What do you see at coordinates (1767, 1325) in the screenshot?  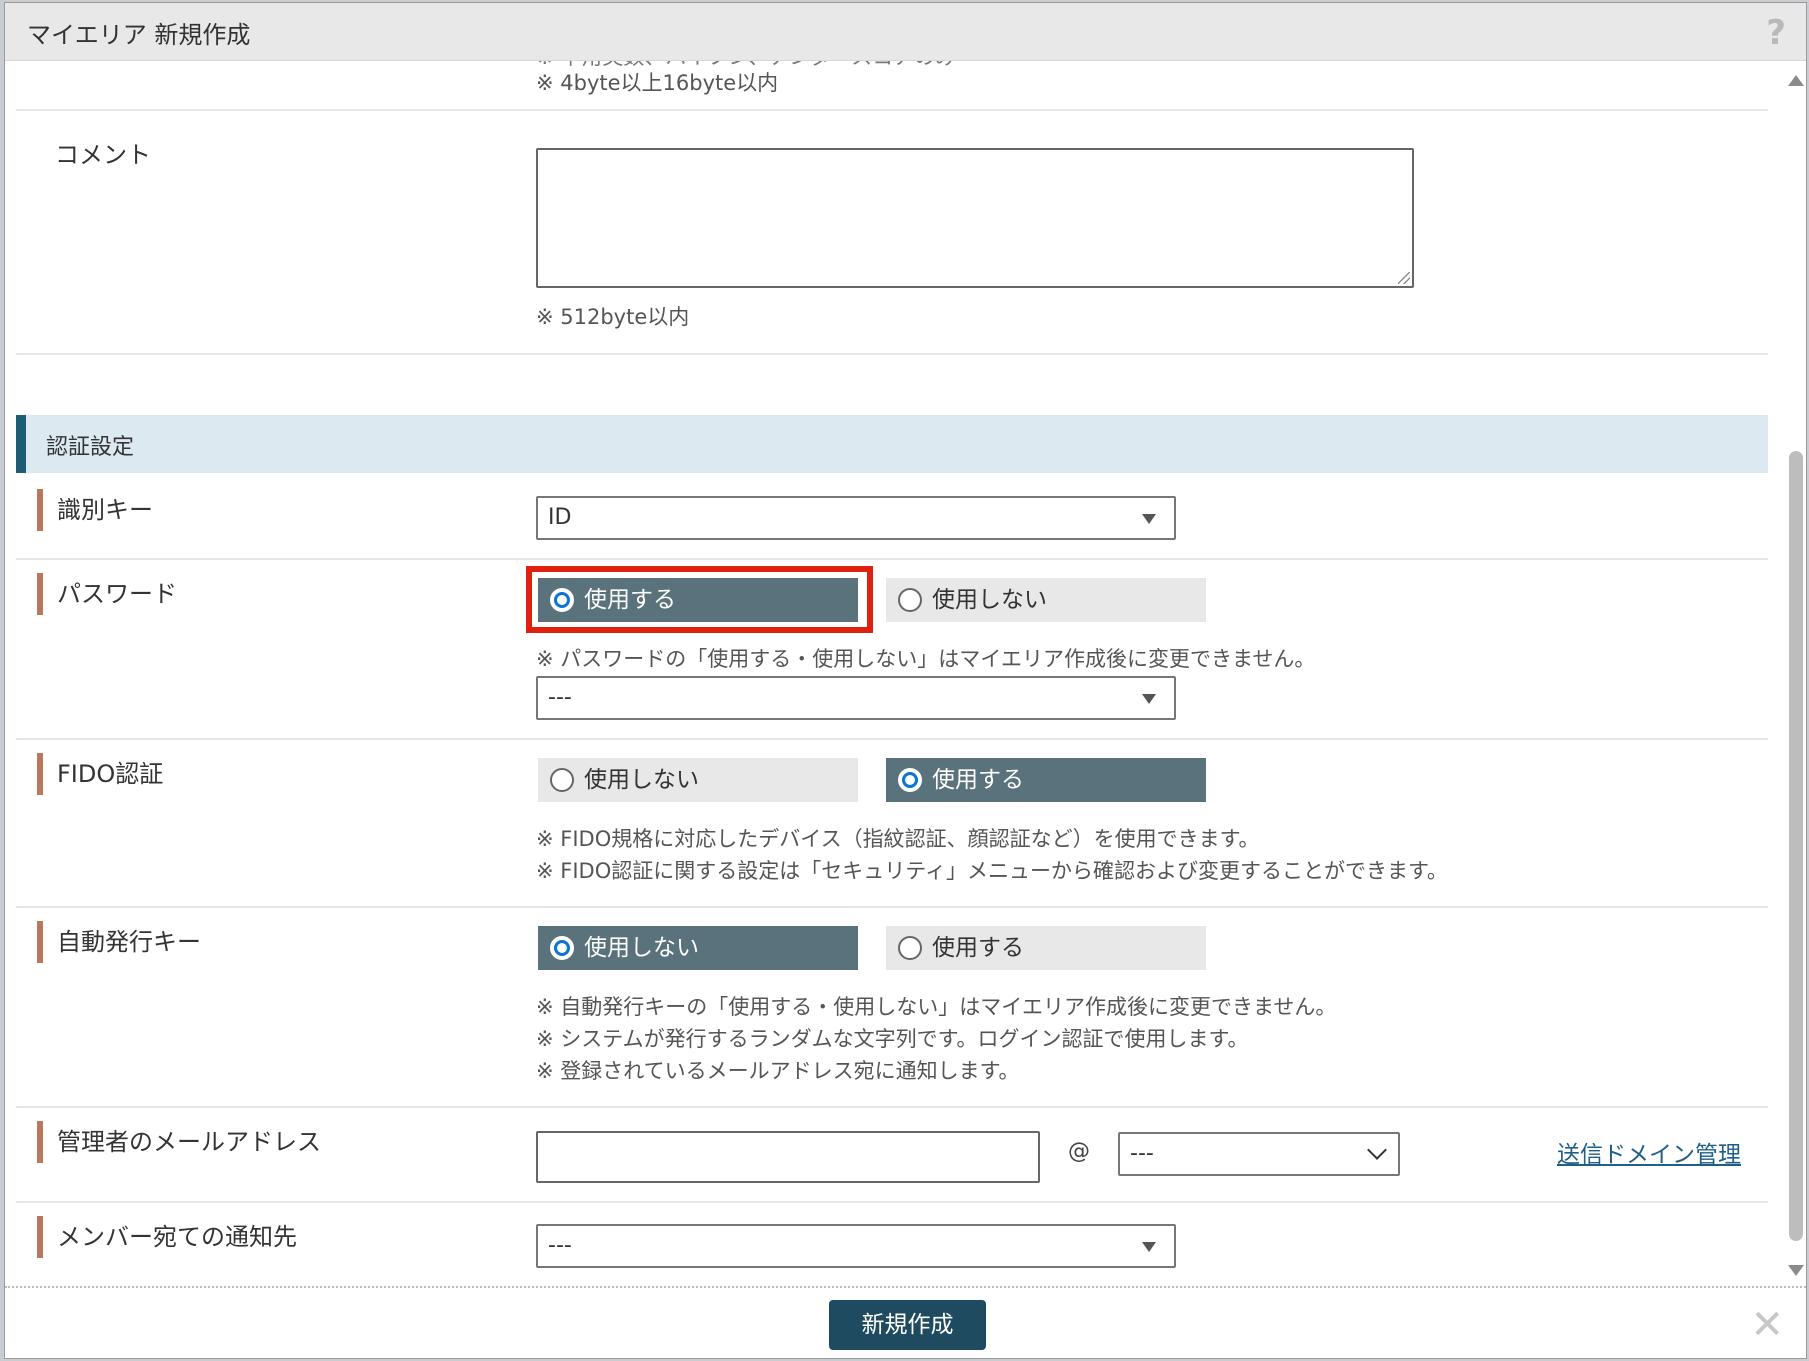 I see `close-icon: ✕` at bounding box center [1767, 1325].